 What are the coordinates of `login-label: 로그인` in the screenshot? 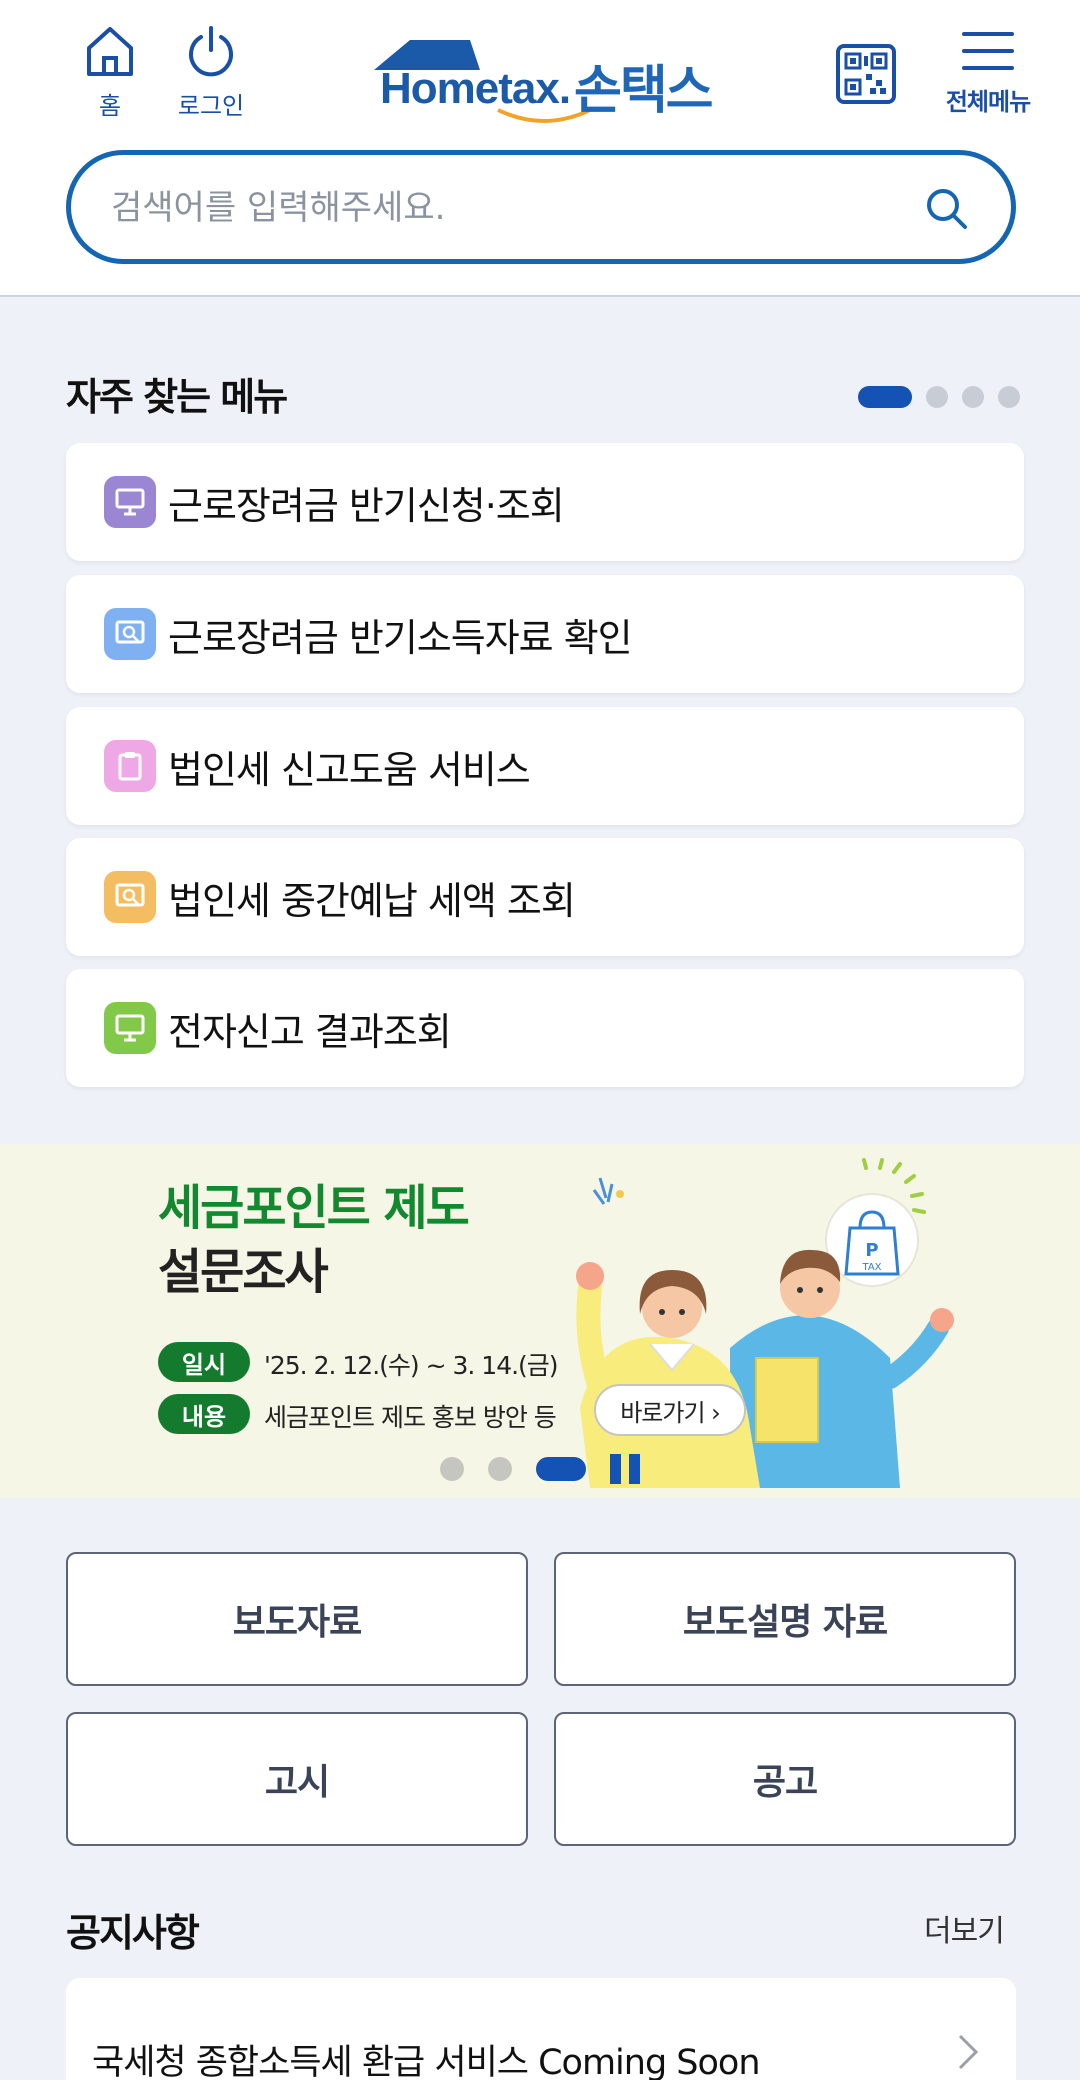 It's located at (211, 106).